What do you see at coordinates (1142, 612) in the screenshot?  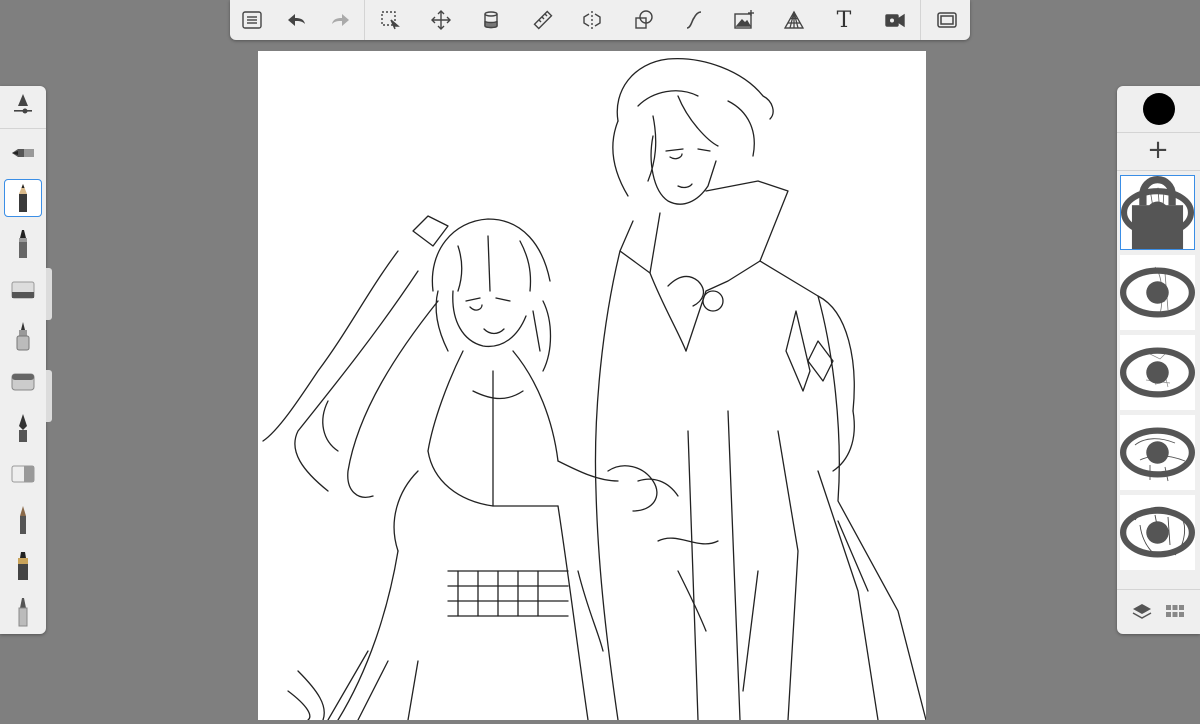 I see `layers-stack-icon` at bounding box center [1142, 612].